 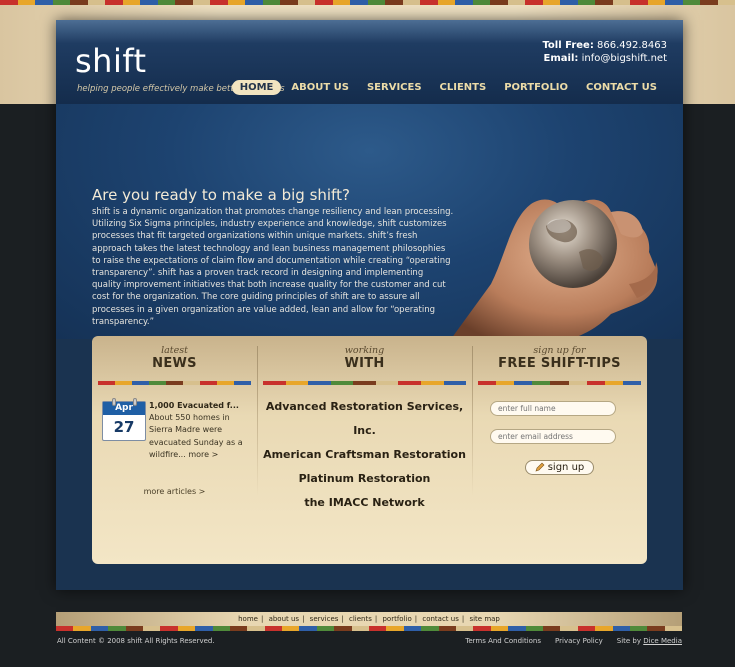 I want to click on hand-globe-image, so click(x=567, y=256).